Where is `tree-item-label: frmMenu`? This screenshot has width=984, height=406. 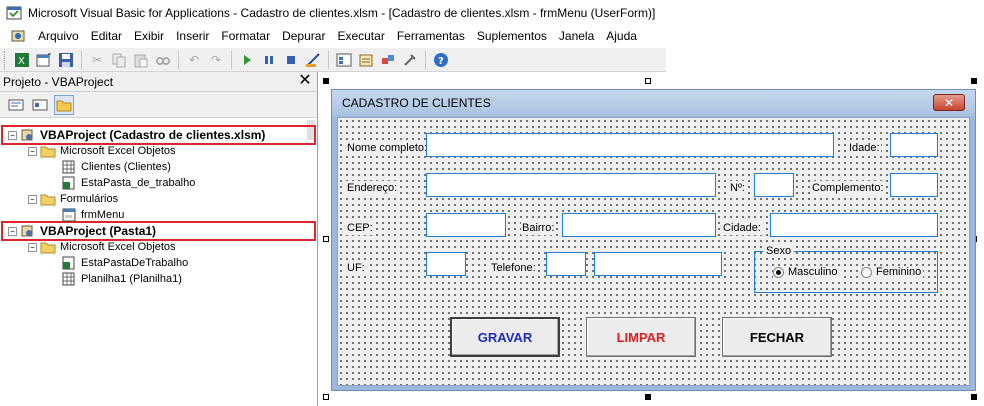 tree-item-label: frmMenu is located at coordinates (103, 215).